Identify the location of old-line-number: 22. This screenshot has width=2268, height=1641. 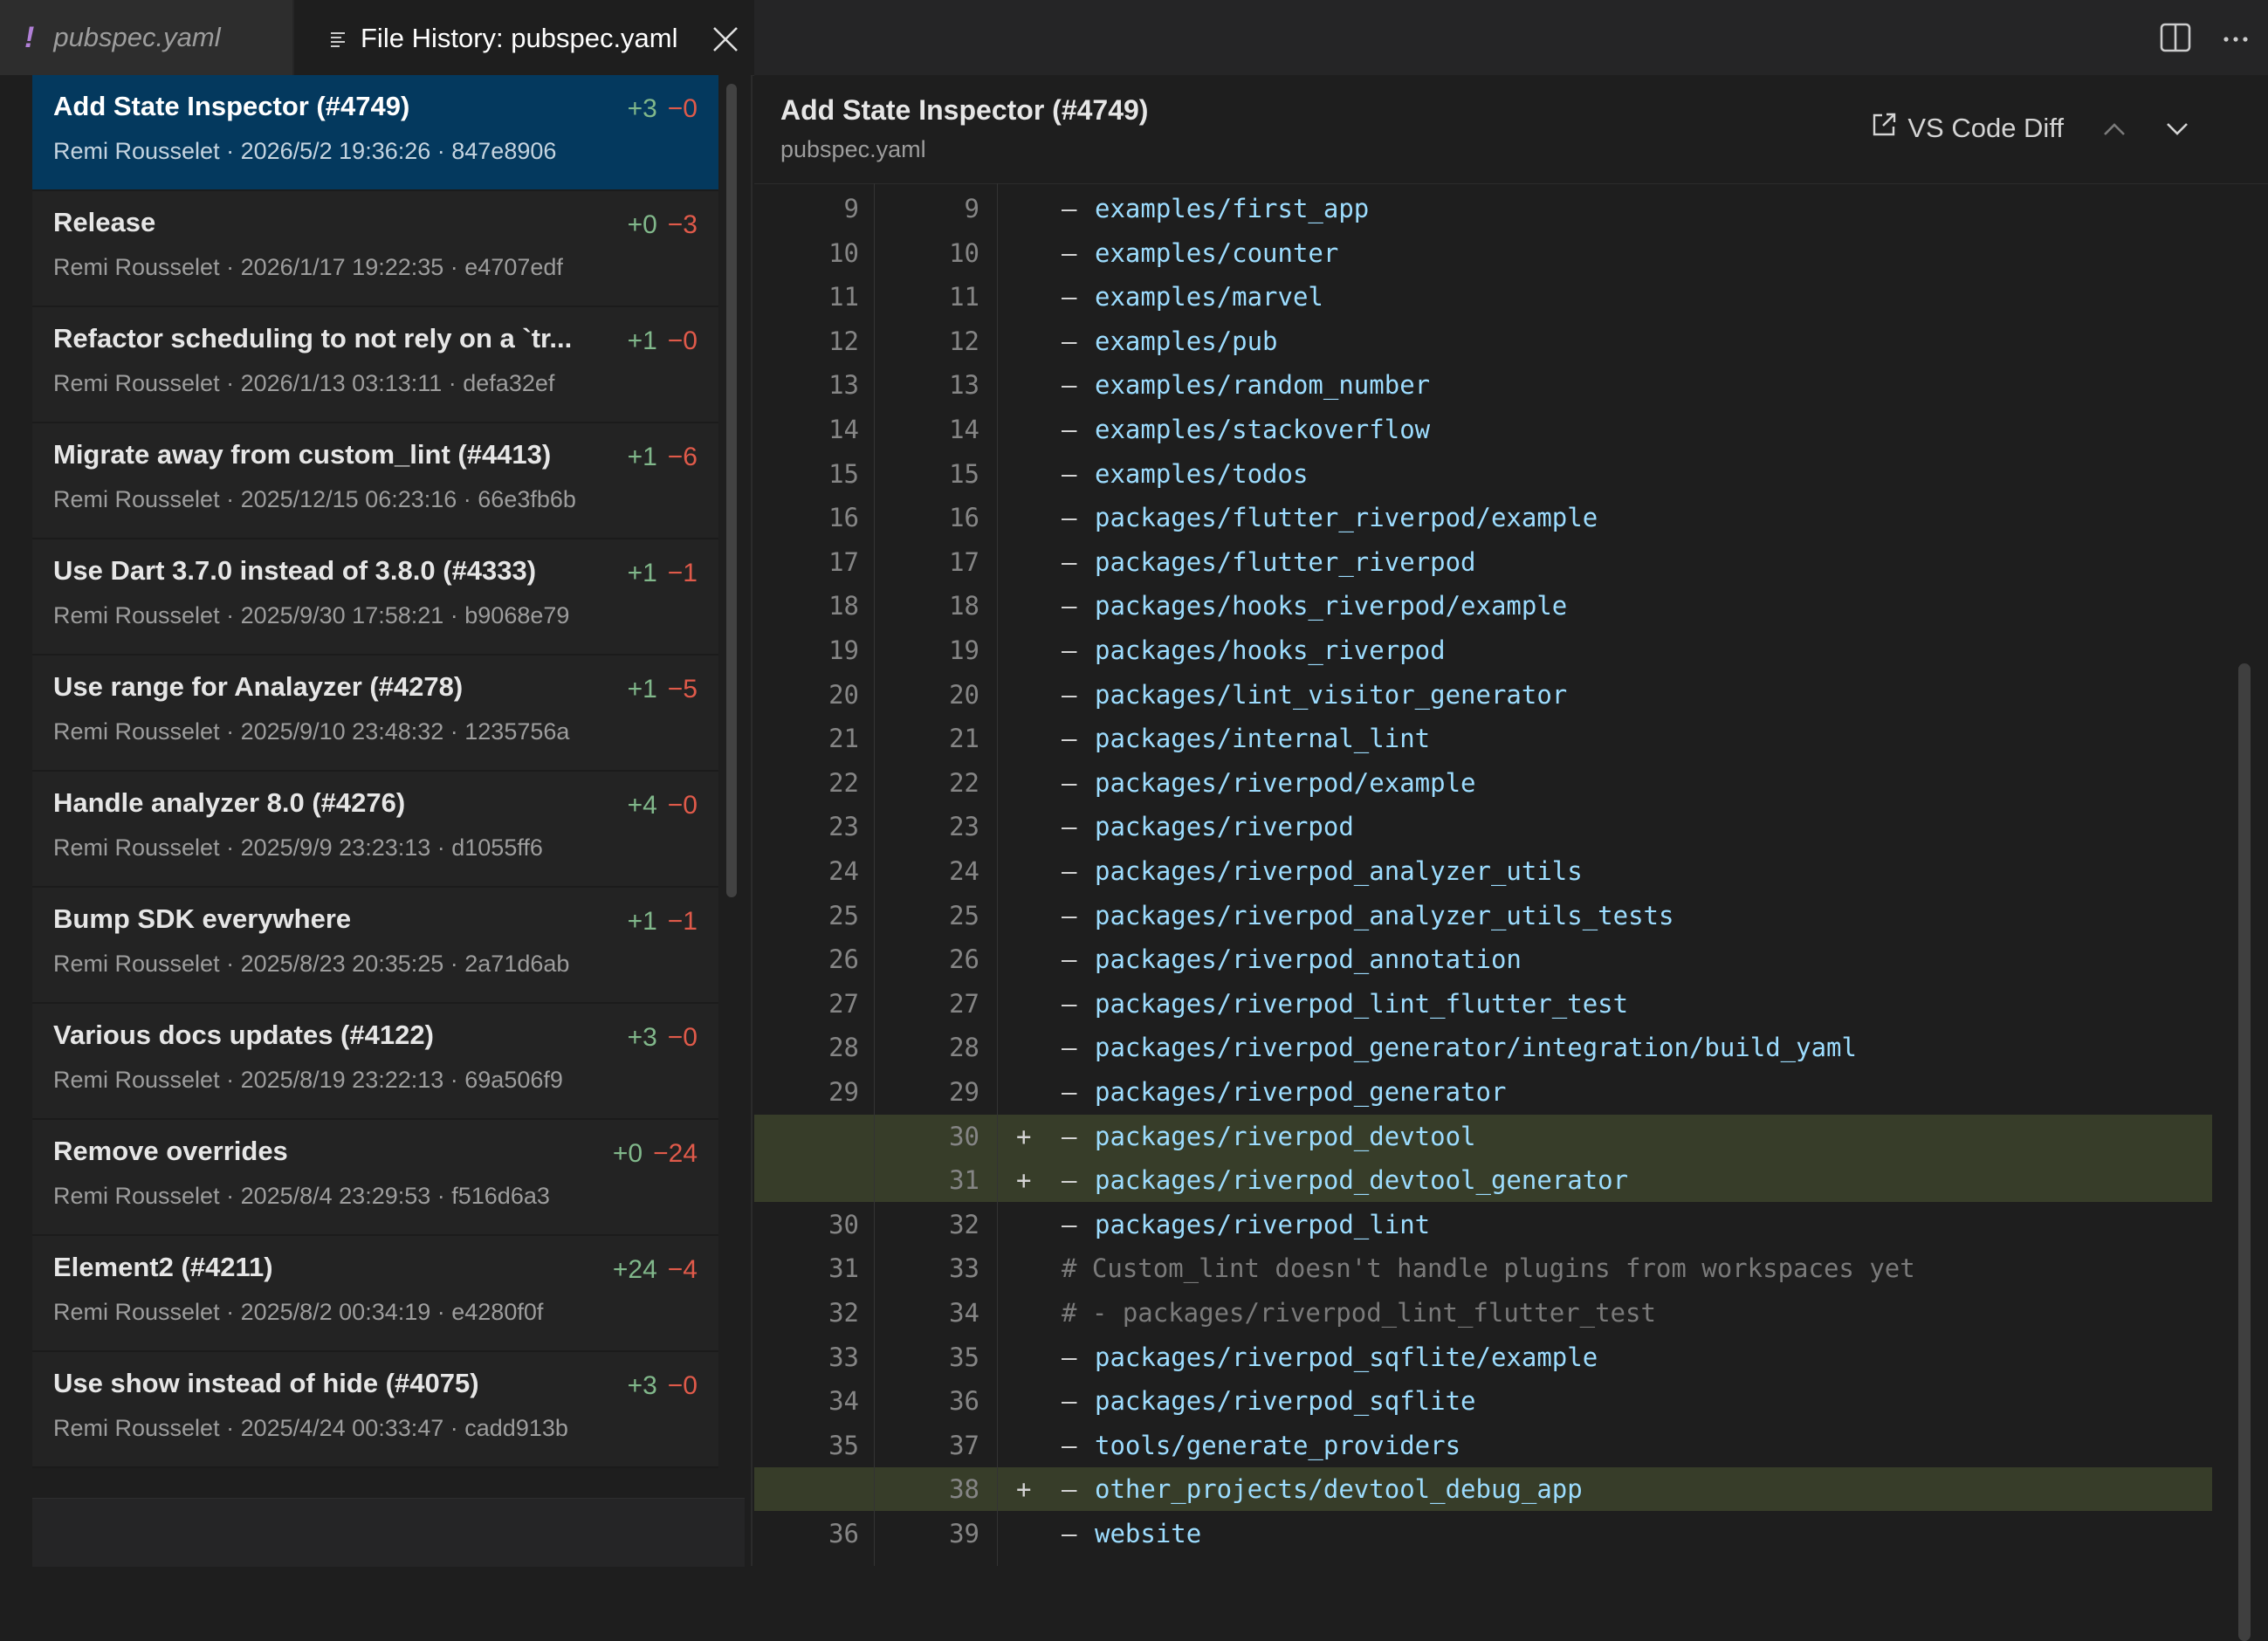
(843, 783).